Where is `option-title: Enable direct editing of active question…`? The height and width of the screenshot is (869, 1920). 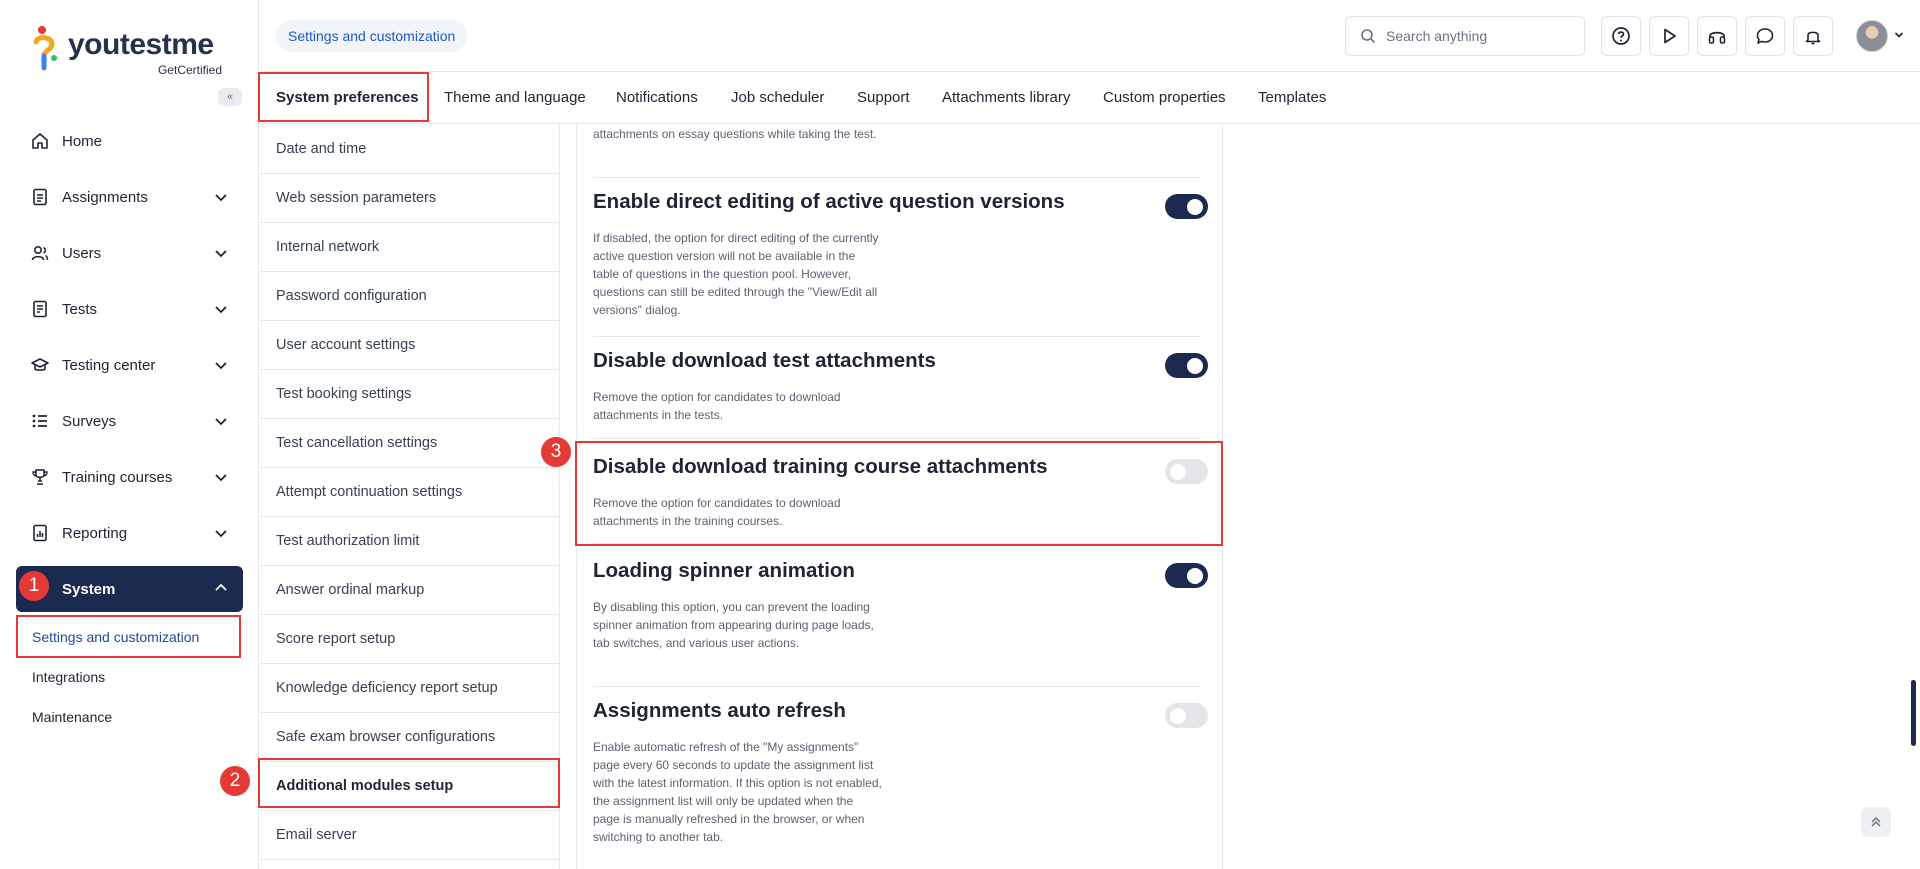
option-title: Enable direct editing of active question… is located at coordinates (829, 201).